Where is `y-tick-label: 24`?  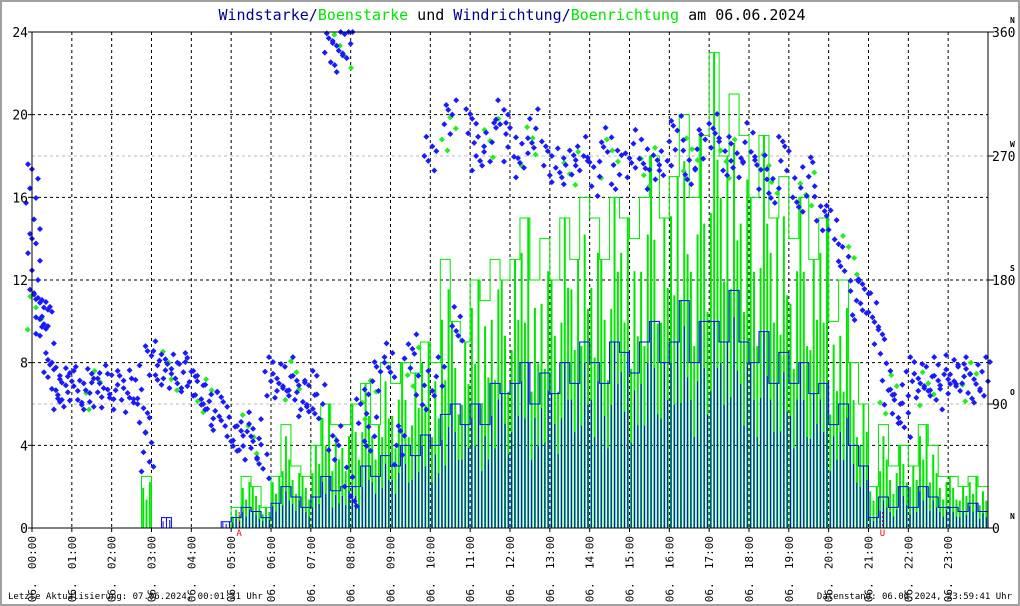
y-tick-label: 24 is located at coordinates (20, 33).